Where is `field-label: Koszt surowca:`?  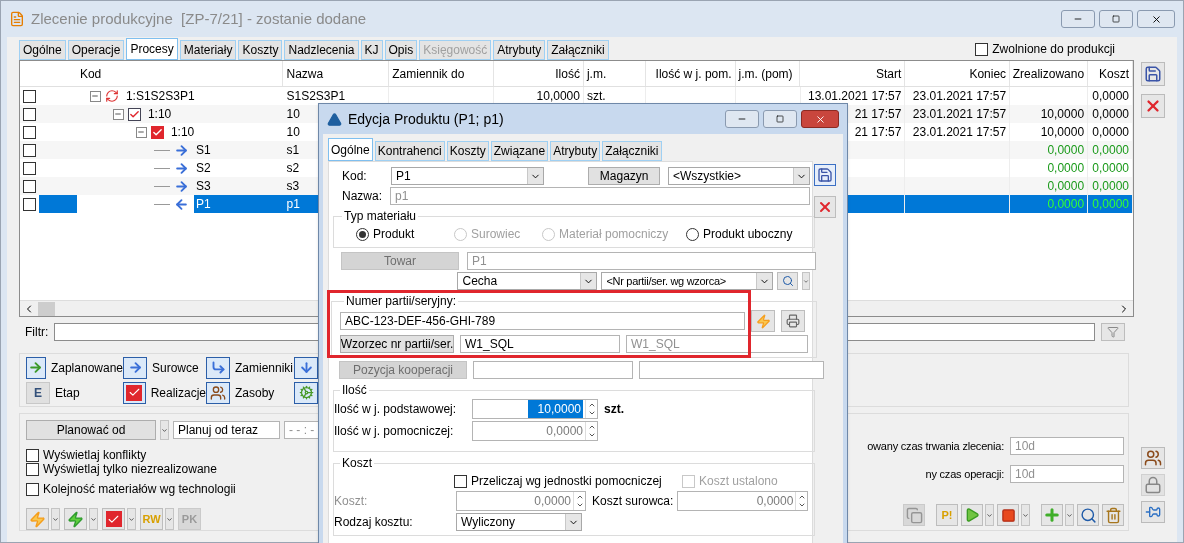
field-label: Koszt surowca: is located at coordinates (633, 501).